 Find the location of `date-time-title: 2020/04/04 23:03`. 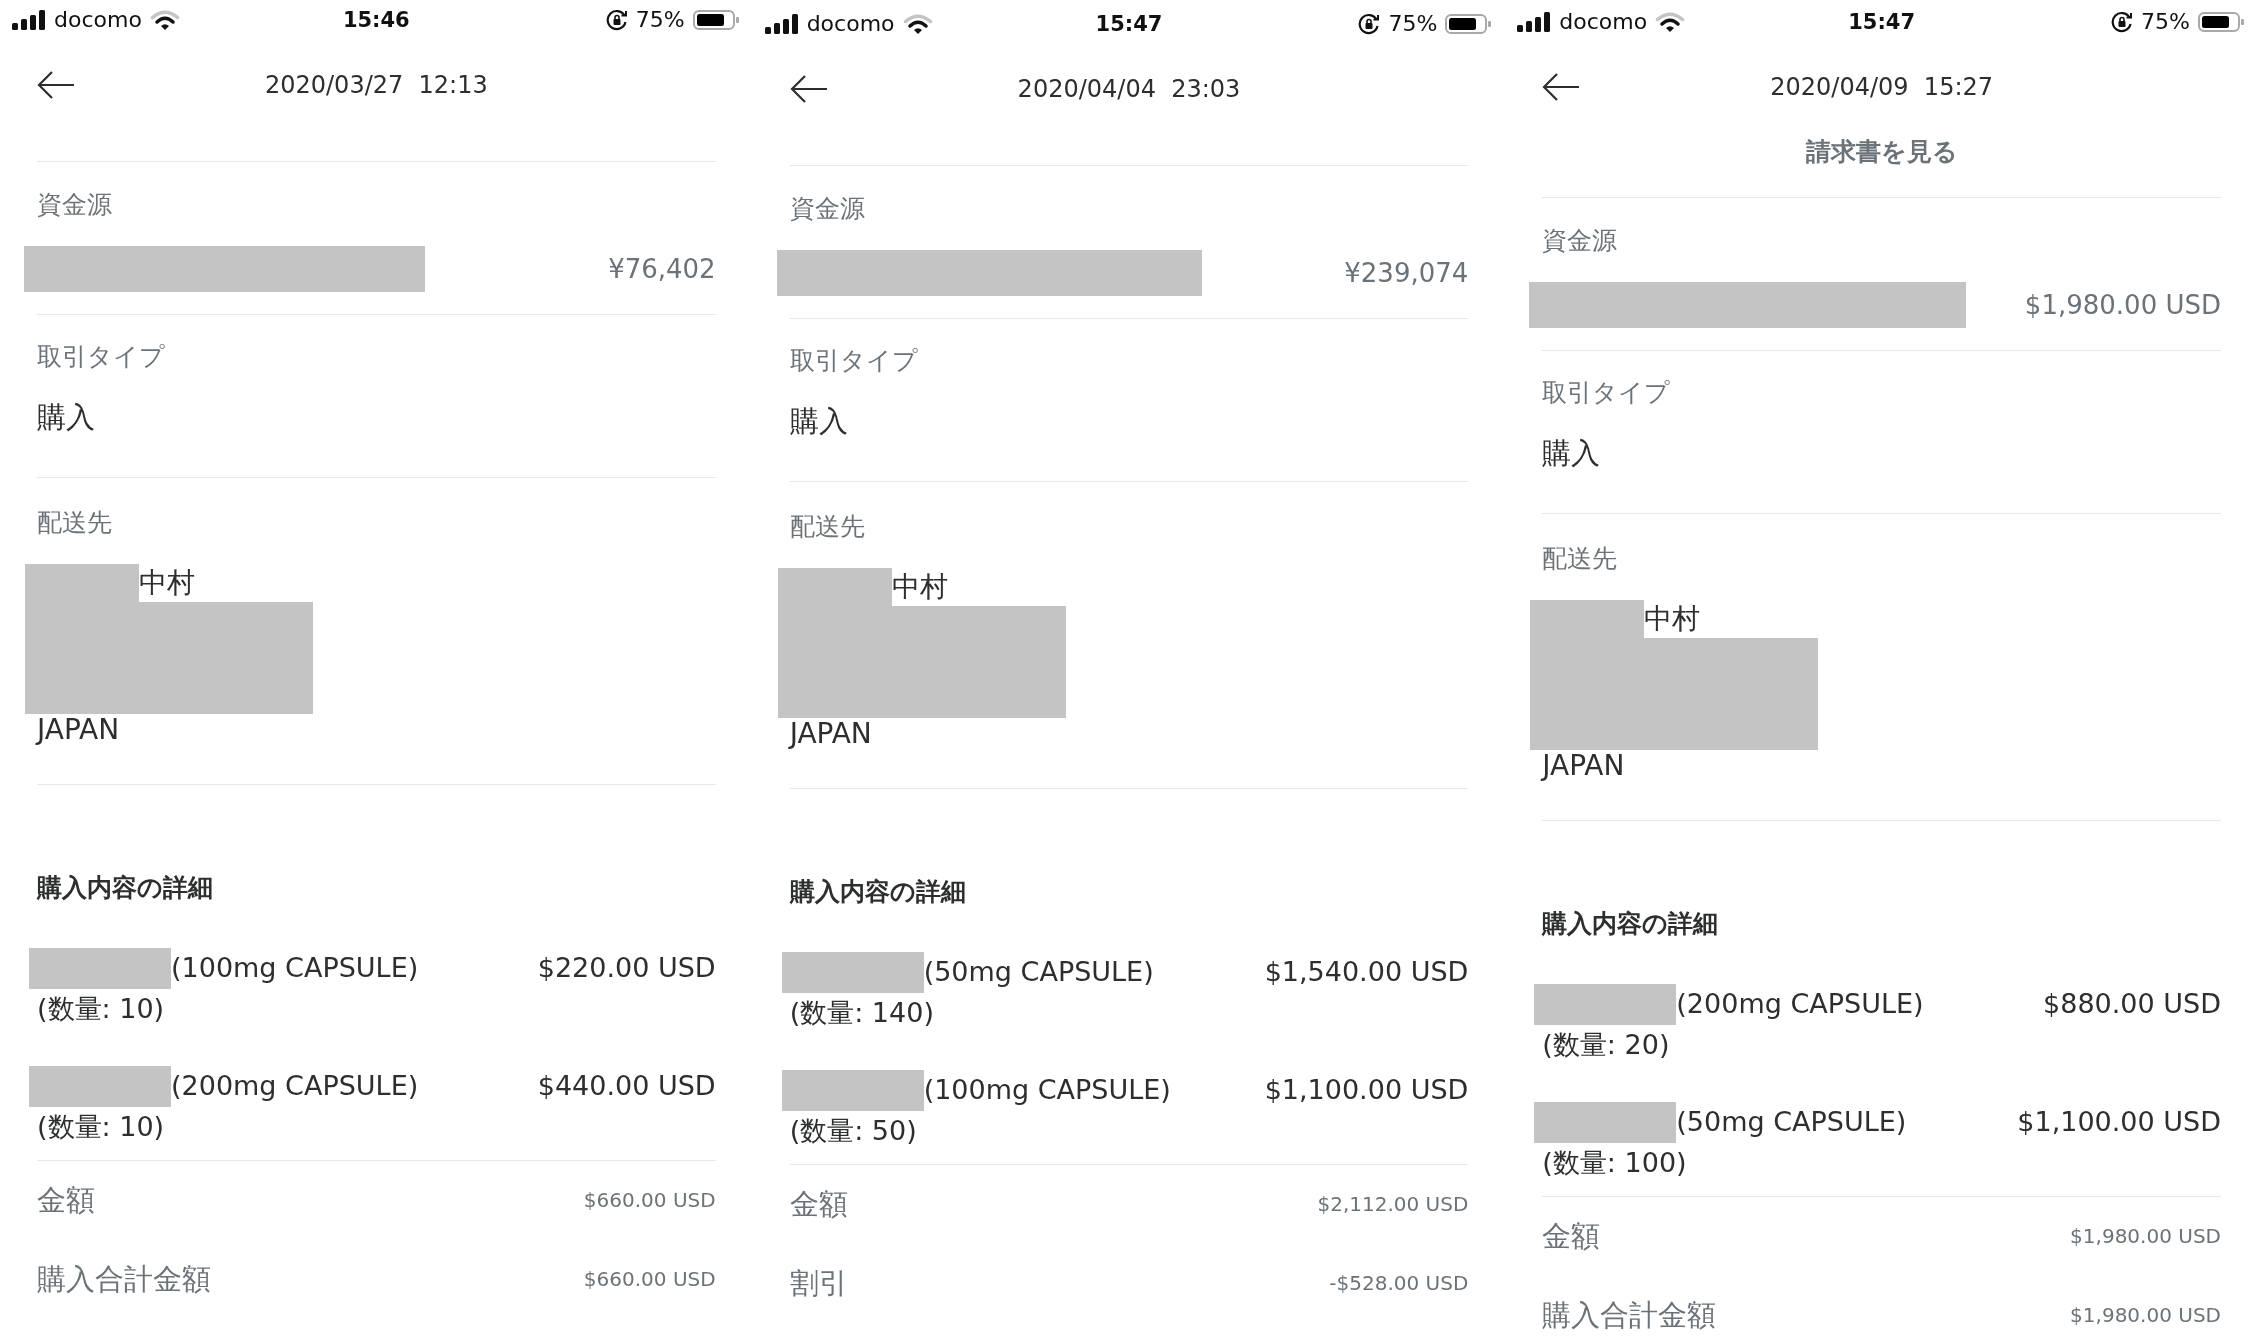

date-time-title: 2020/04/04 23:03 is located at coordinates (1129, 89).